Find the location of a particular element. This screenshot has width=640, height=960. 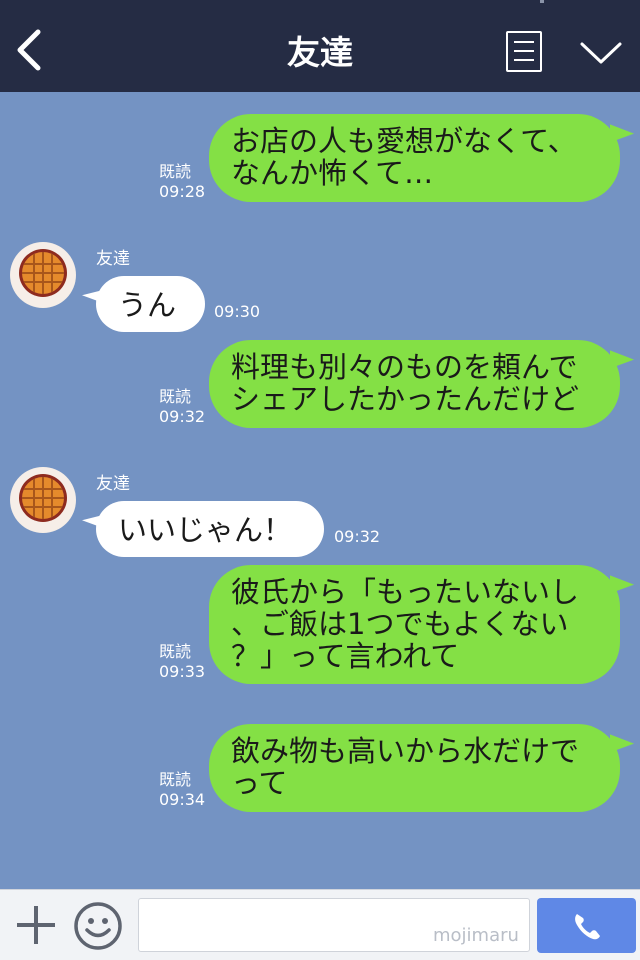

incoming-message-bubble: いいじゃん！ is located at coordinates (203, 529).